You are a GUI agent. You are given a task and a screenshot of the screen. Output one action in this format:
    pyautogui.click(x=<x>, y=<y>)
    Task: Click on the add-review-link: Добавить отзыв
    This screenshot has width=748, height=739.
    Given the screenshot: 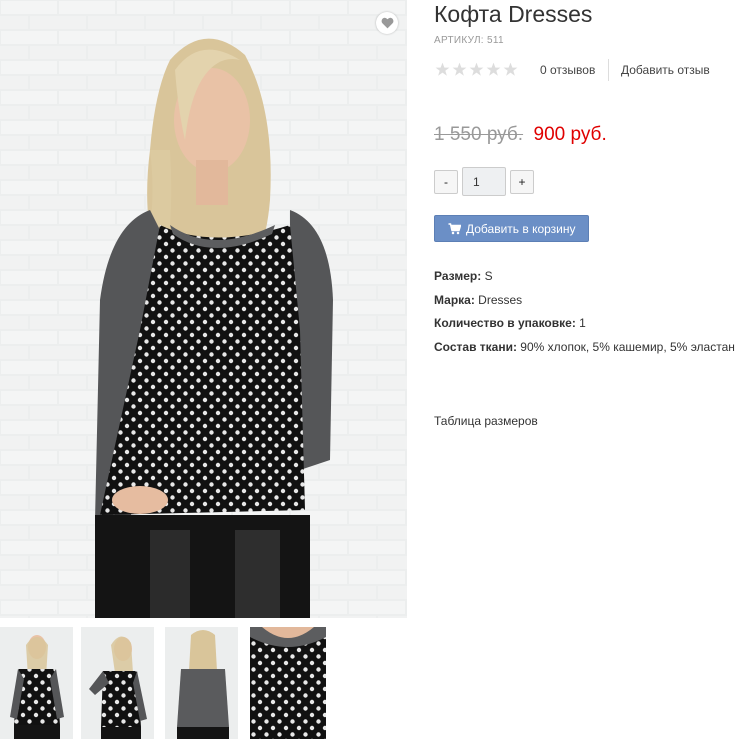 What is the action you would take?
    pyautogui.click(x=665, y=70)
    